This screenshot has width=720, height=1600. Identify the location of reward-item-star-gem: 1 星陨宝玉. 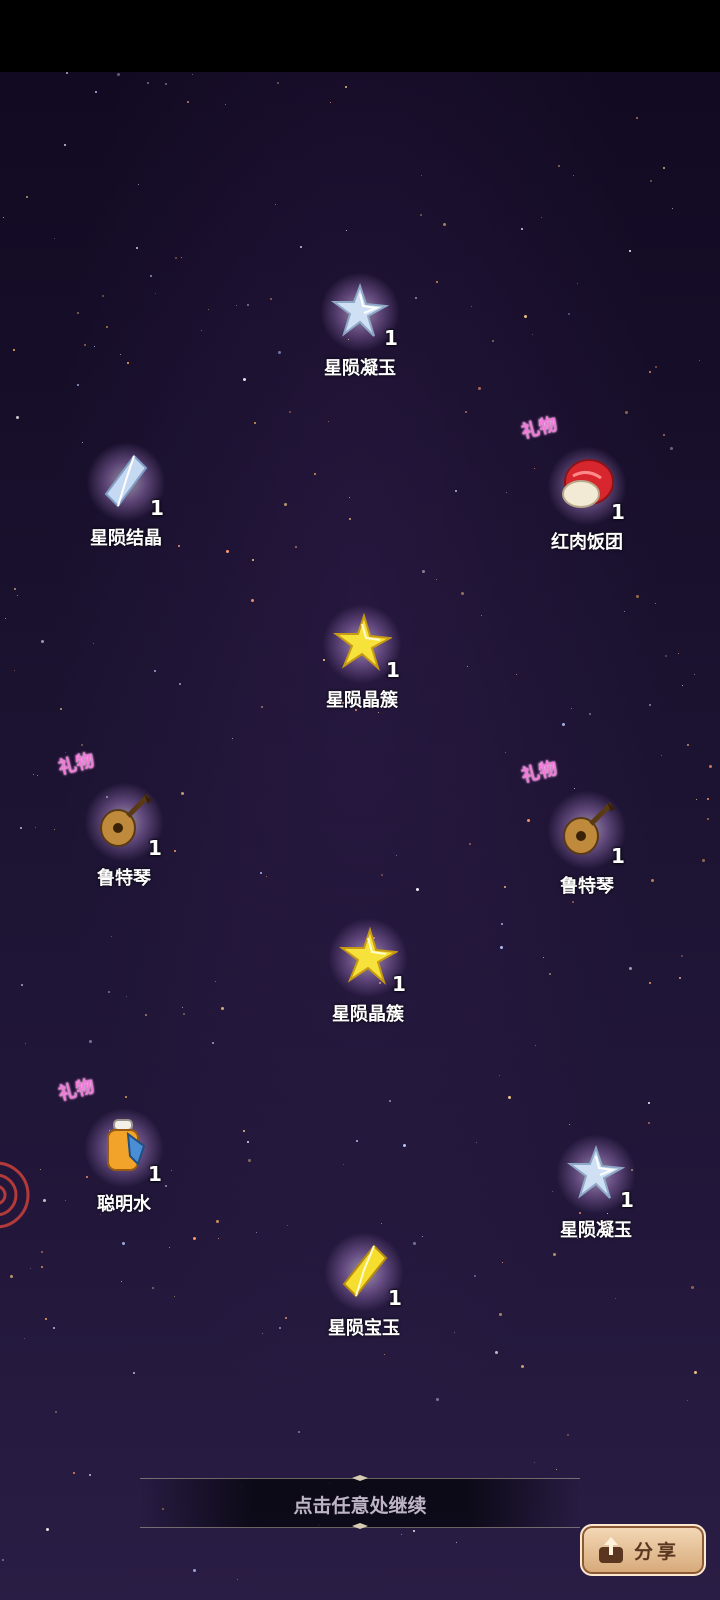
(364, 1287).